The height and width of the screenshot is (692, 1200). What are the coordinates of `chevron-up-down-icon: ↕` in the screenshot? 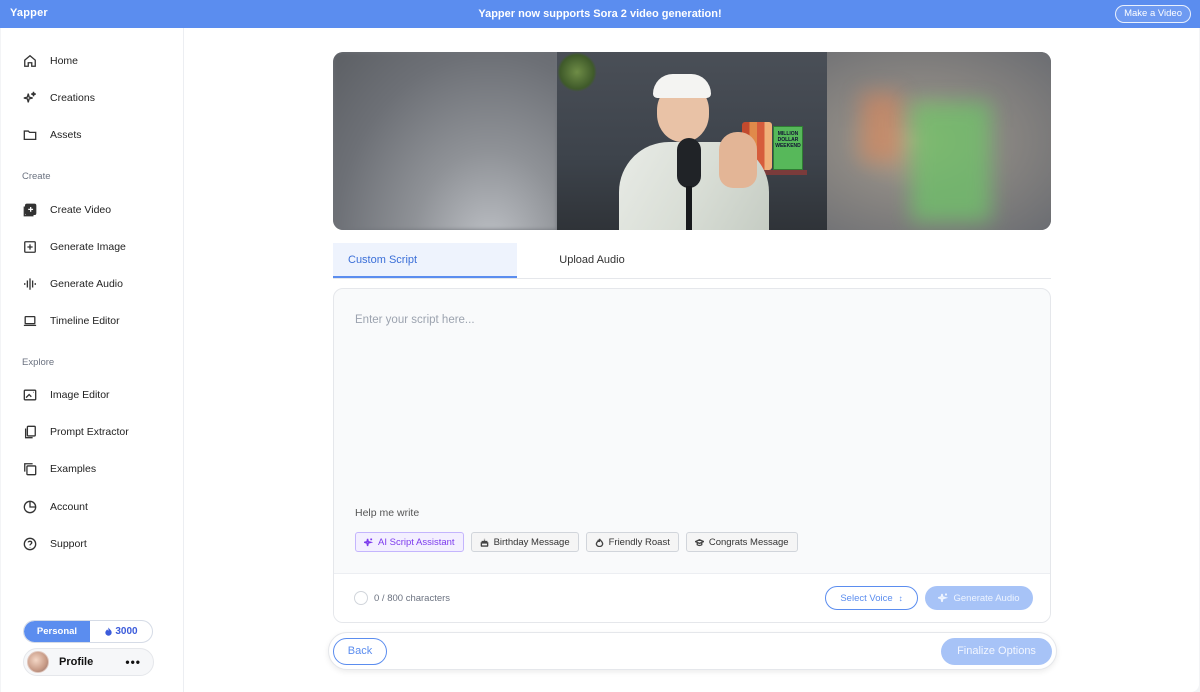 It's located at (900, 598).